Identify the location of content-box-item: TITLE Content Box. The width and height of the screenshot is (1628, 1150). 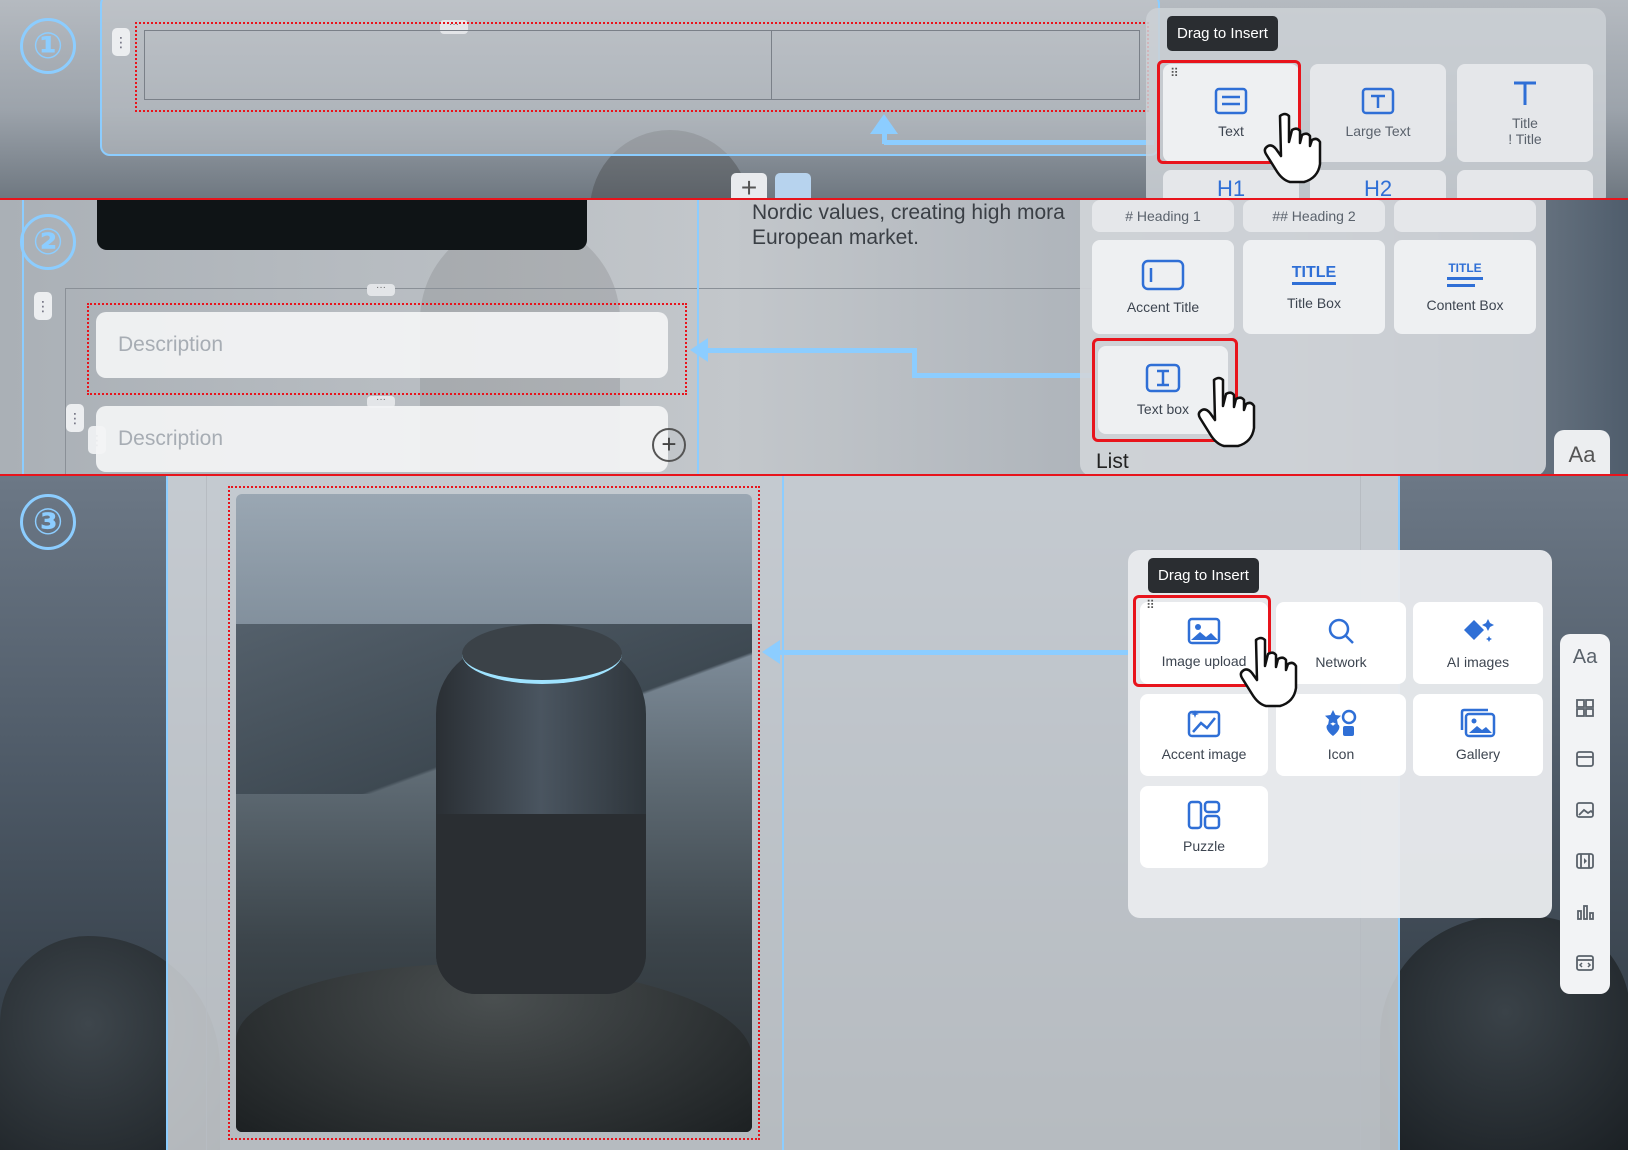
(1465, 287).